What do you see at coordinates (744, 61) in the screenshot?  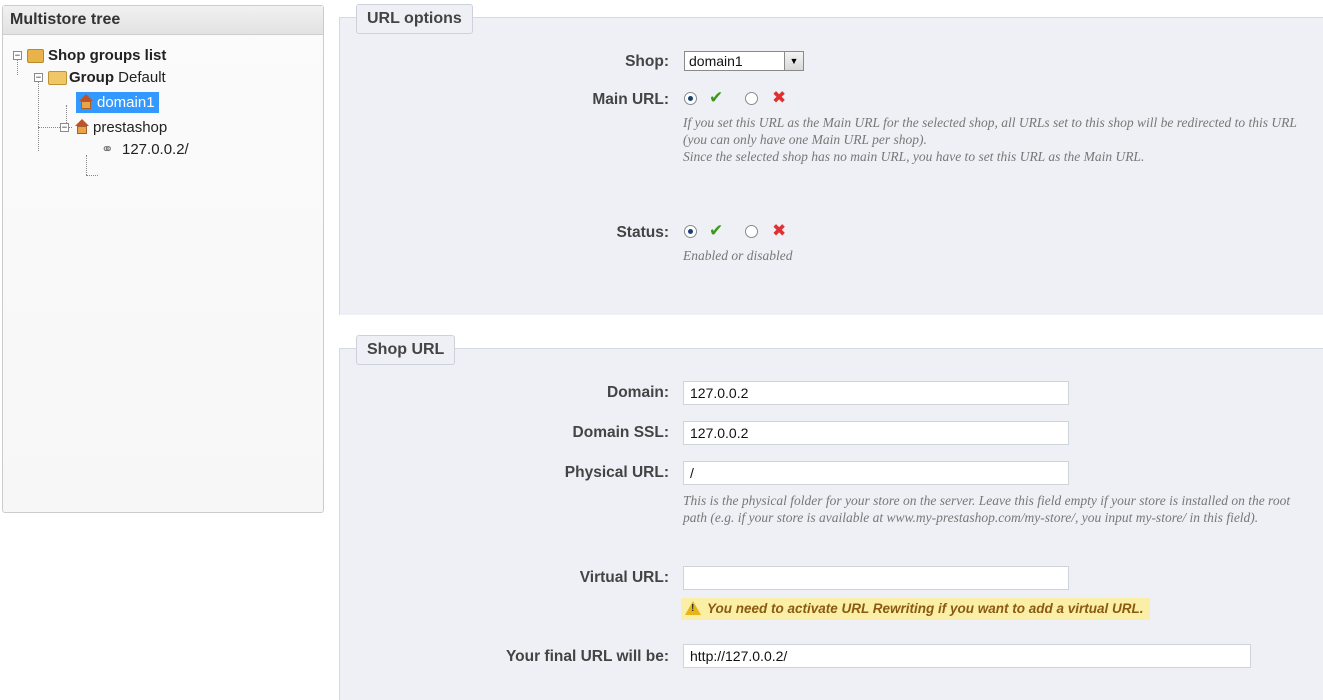 I see `shop-select: domain1 ▼` at bounding box center [744, 61].